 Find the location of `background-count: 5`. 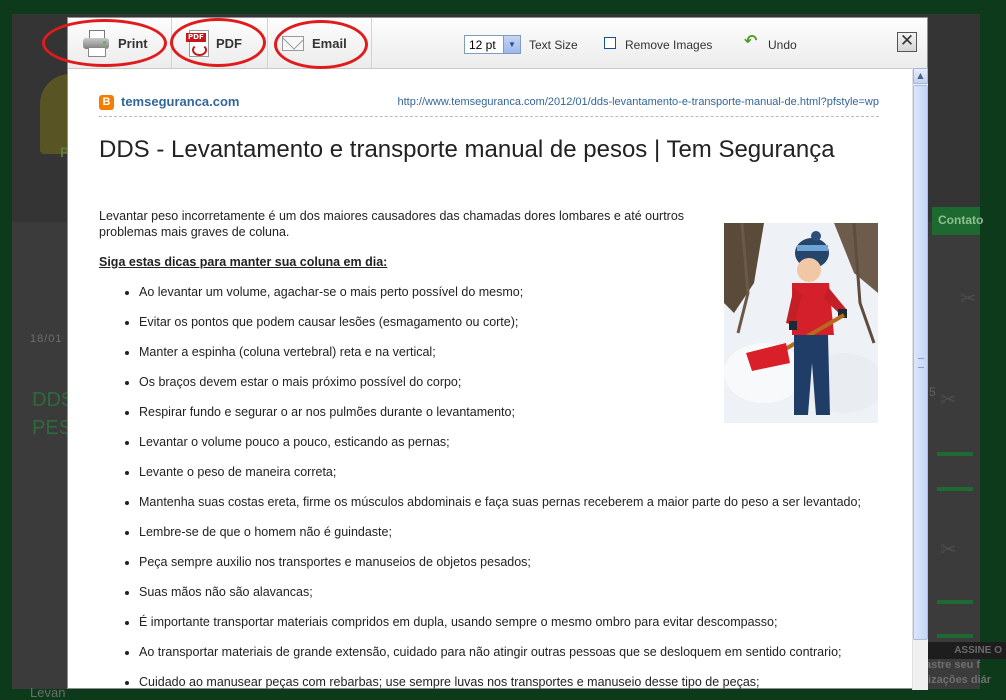

background-count: 5 is located at coordinates (932, 392).